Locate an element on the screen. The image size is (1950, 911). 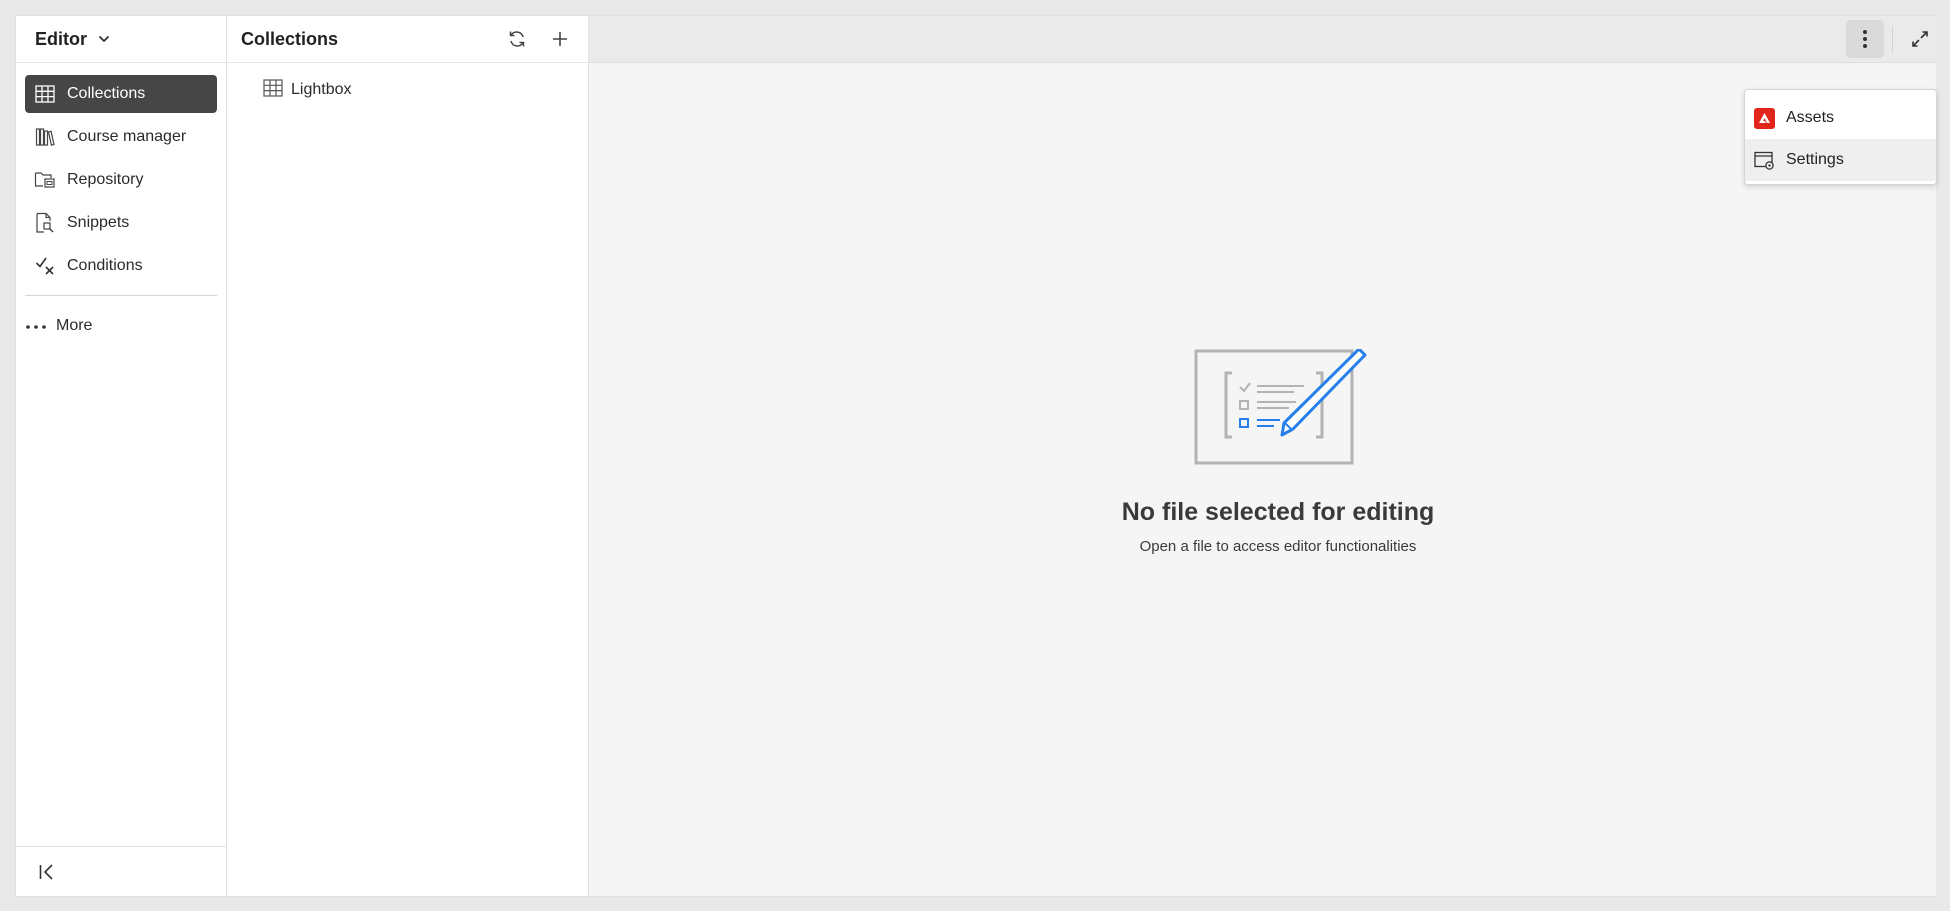
fullscreen-button is located at coordinates (1920, 39).